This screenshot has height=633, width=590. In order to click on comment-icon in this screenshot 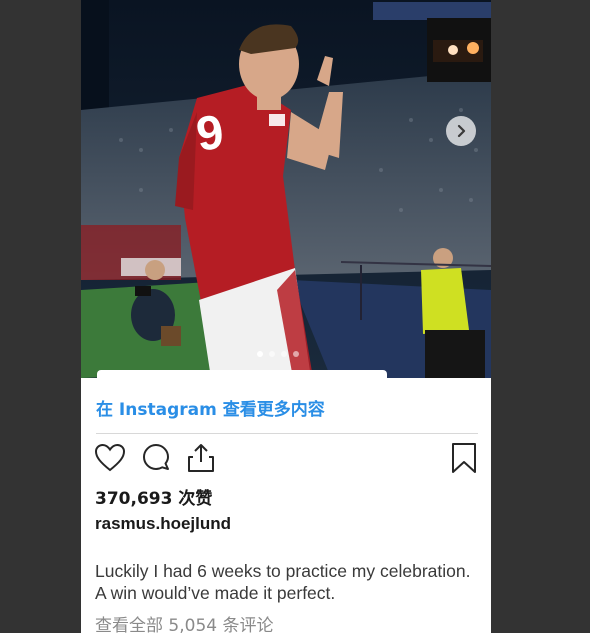, I will do `click(156, 457)`.